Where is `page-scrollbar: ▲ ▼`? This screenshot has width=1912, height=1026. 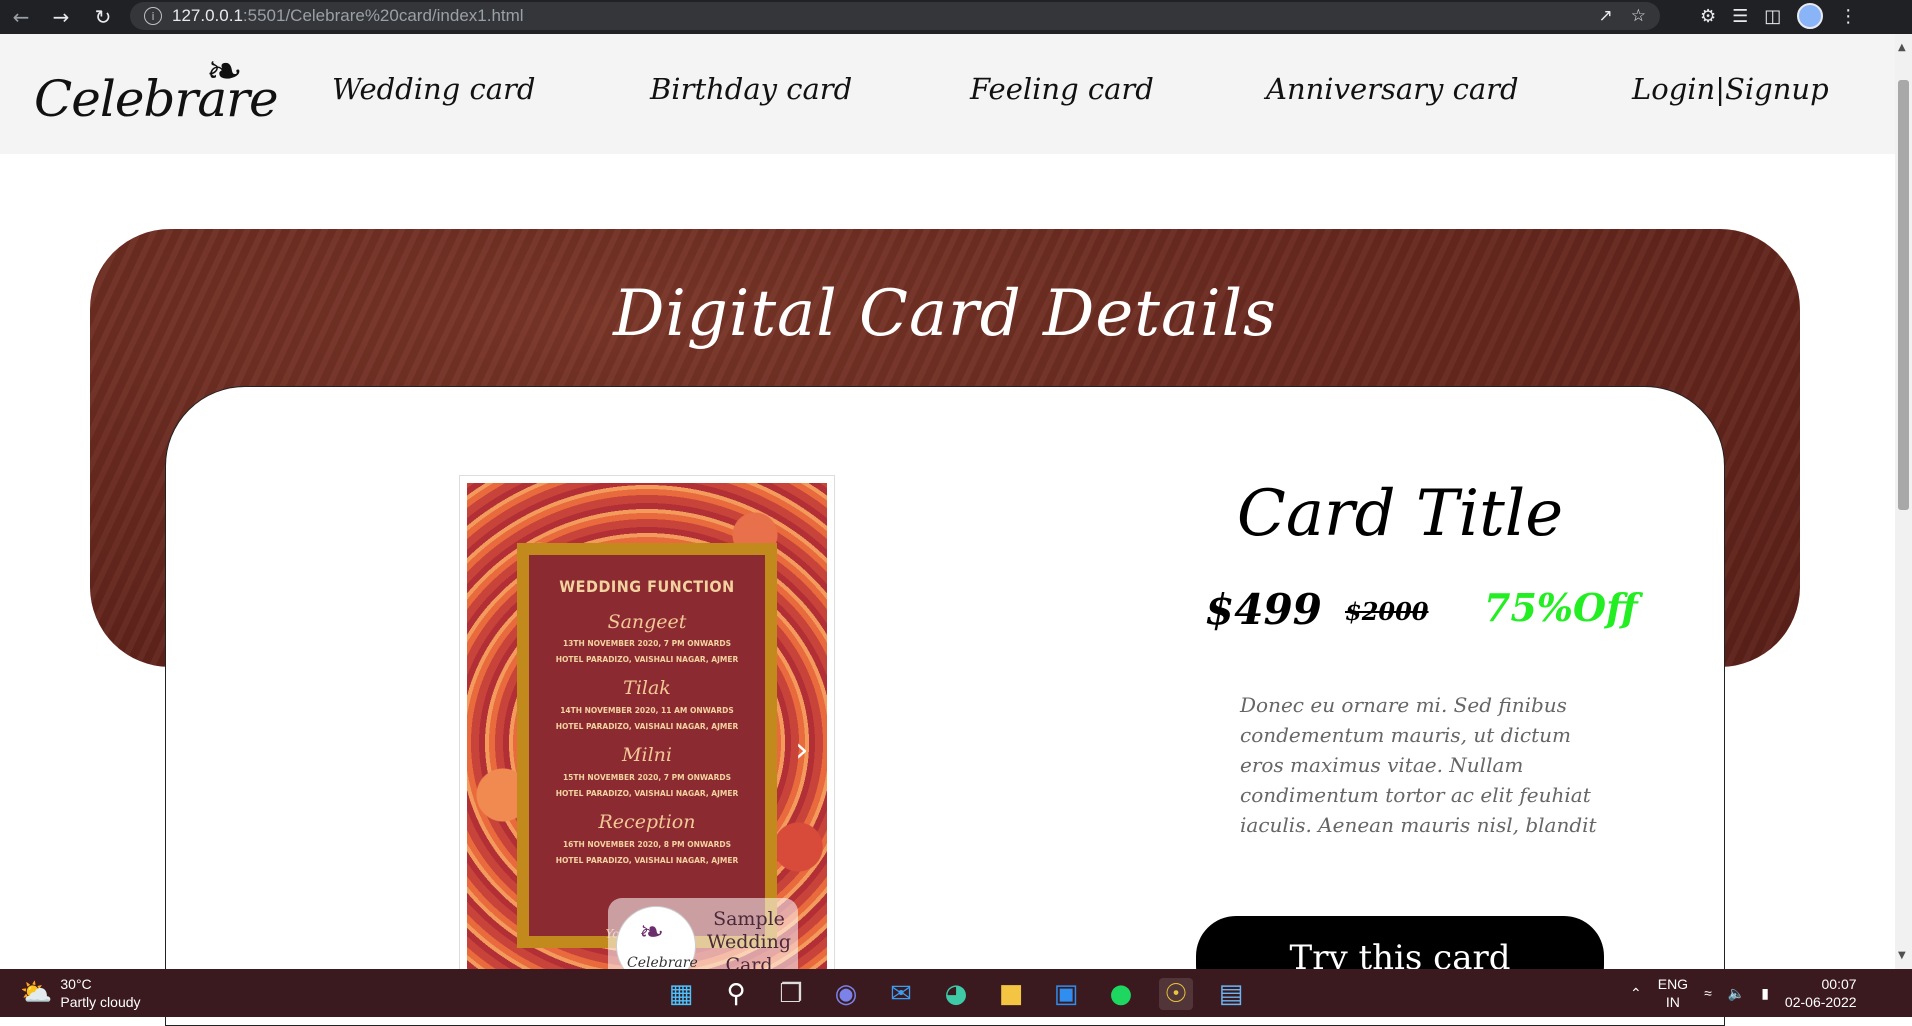
page-scrollbar: ▲ ▼ is located at coordinates (1903, 501).